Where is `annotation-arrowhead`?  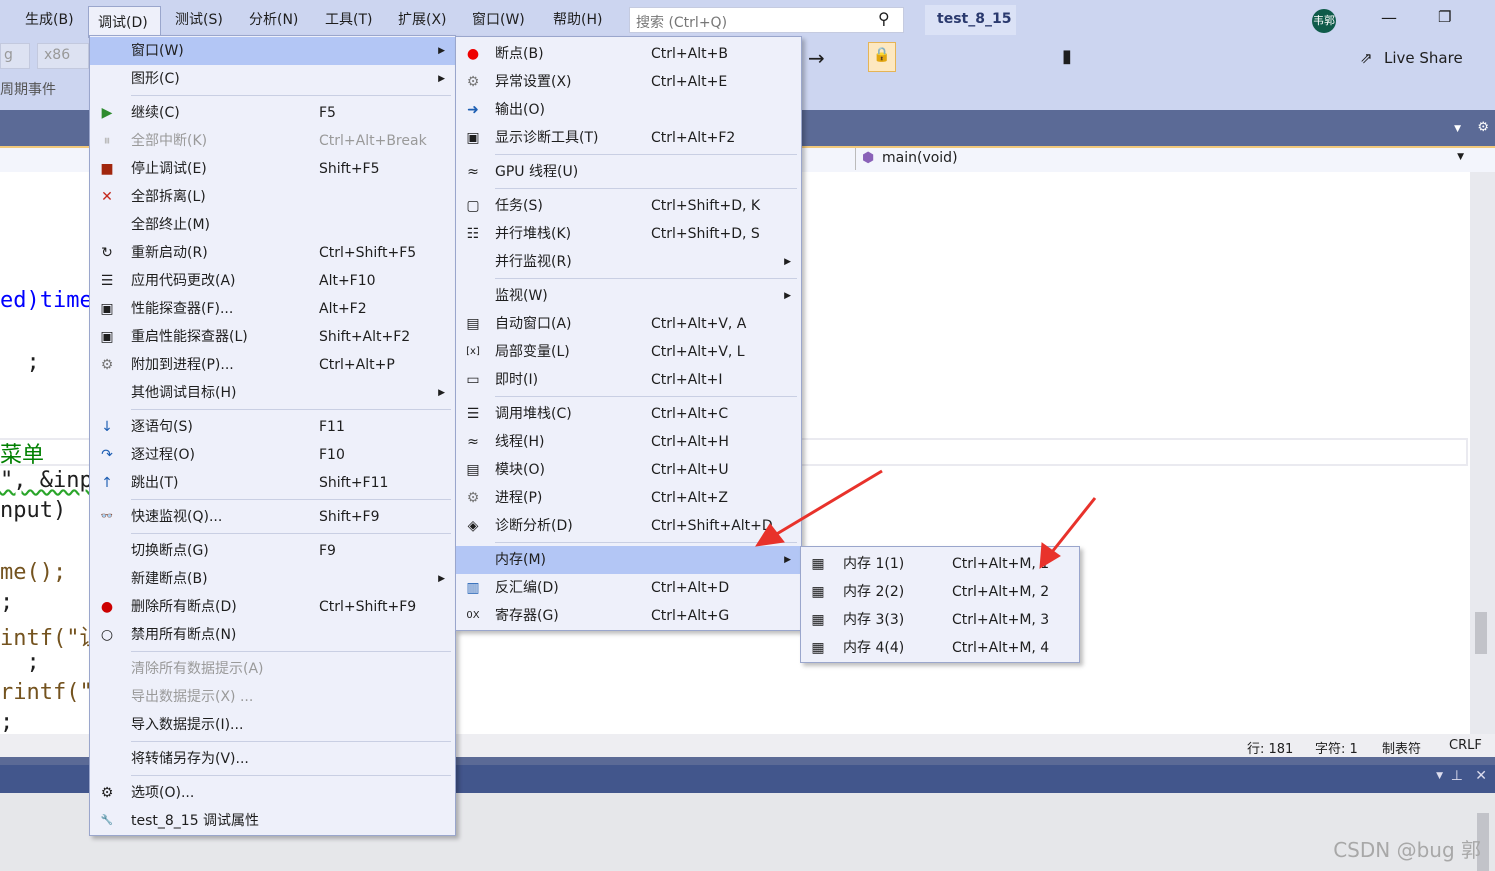
annotation-arrowhead is located at coordinates (769, 535).